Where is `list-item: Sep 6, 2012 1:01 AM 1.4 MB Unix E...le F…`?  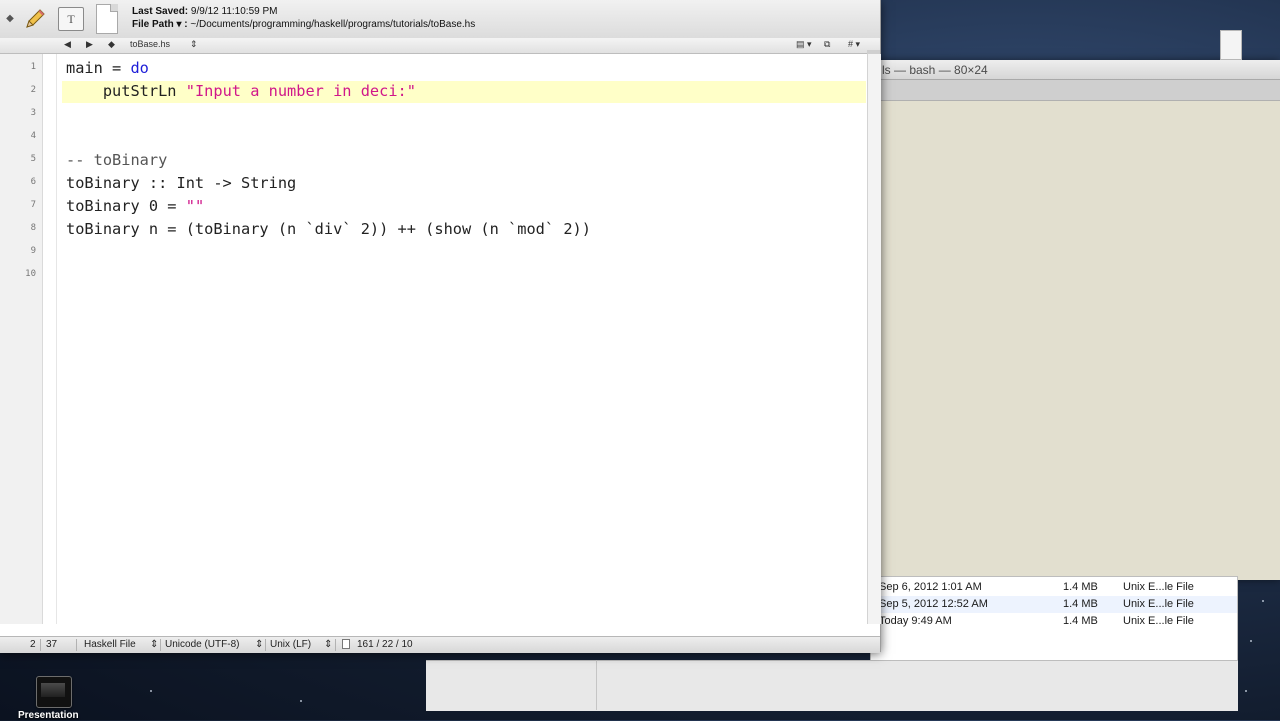 list-item: Sep 6, 2012 1:01 AM 1.4 MB Unix E...le F… is located at coordinates (1054, 587).